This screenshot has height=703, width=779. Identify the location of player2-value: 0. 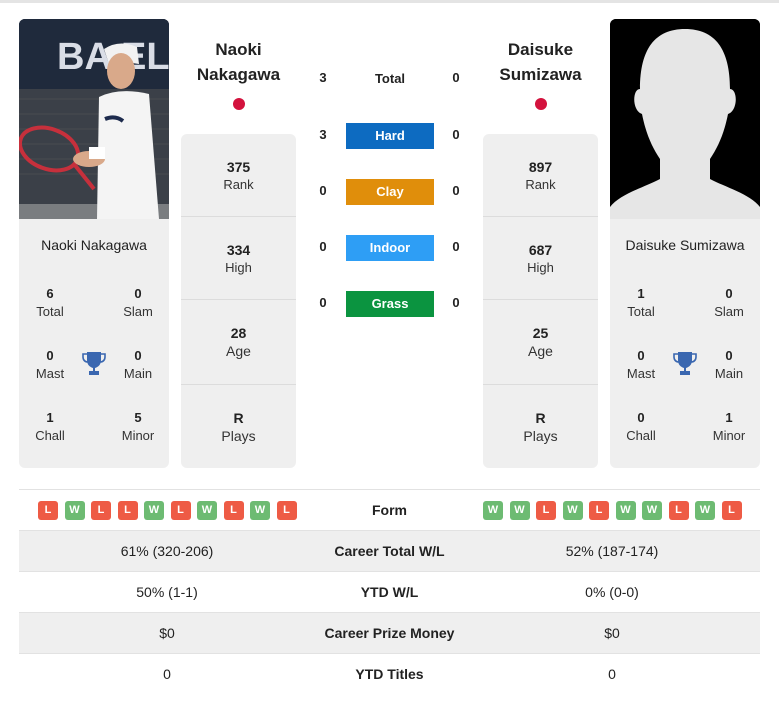
(612, 674).